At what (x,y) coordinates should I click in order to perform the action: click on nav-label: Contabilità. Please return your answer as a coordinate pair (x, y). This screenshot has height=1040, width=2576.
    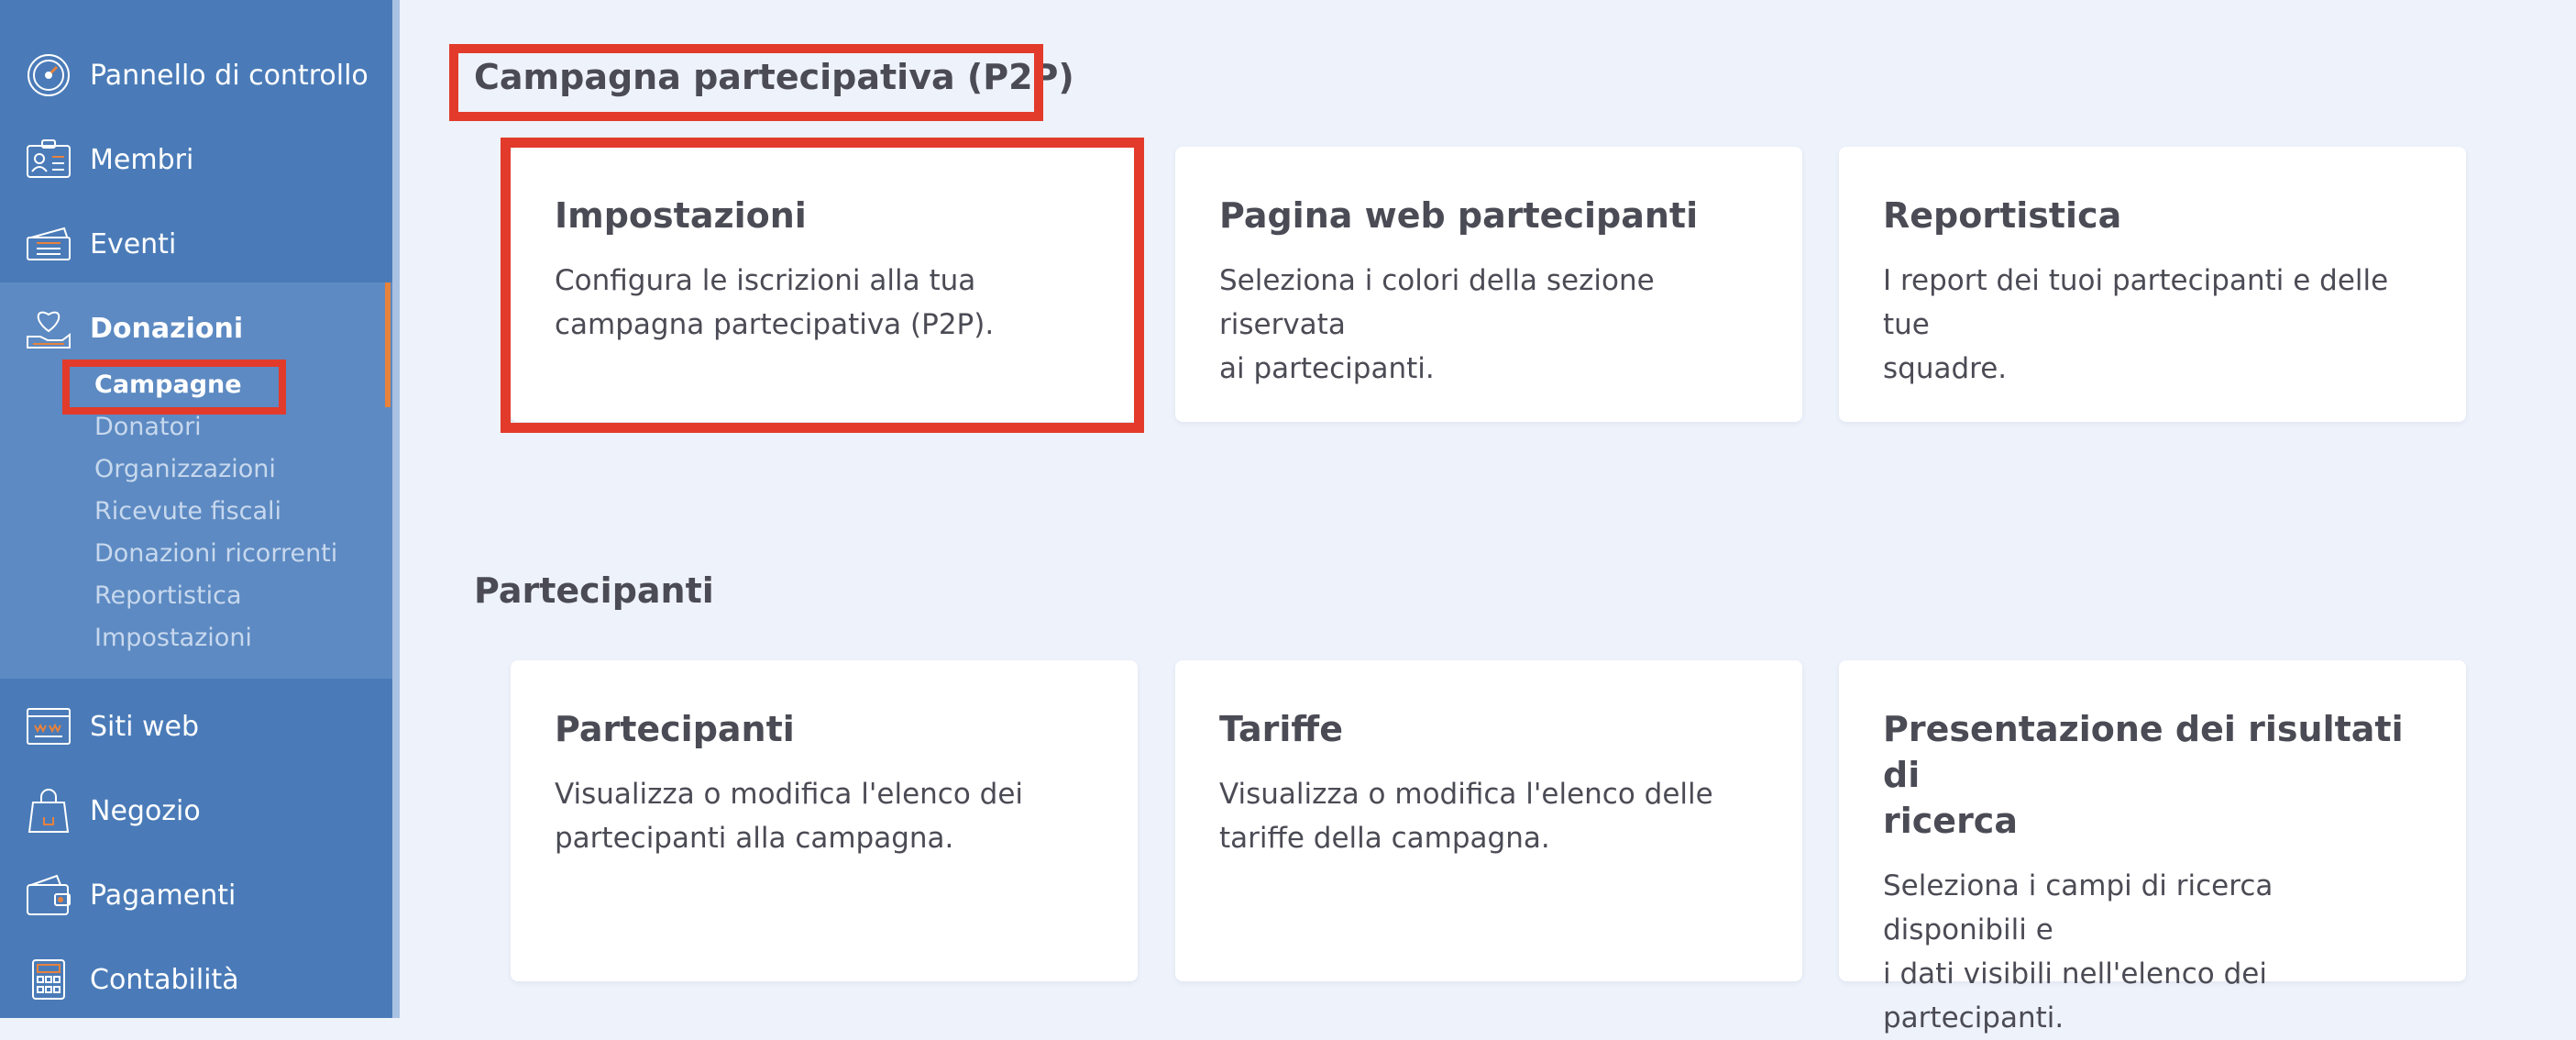
    Looking at the image, I should click on (164, 979).